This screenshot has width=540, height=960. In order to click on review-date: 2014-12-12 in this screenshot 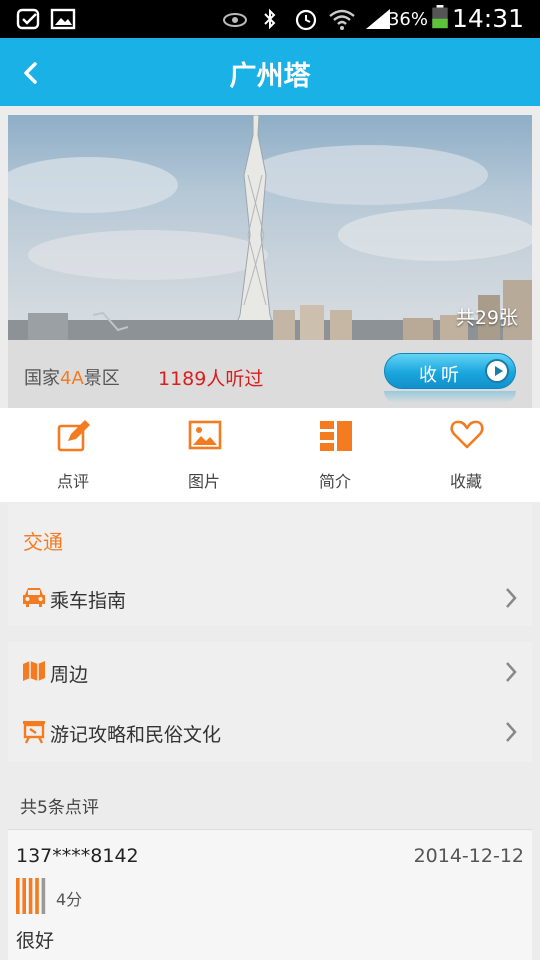, I will do `click(468, 856)`.